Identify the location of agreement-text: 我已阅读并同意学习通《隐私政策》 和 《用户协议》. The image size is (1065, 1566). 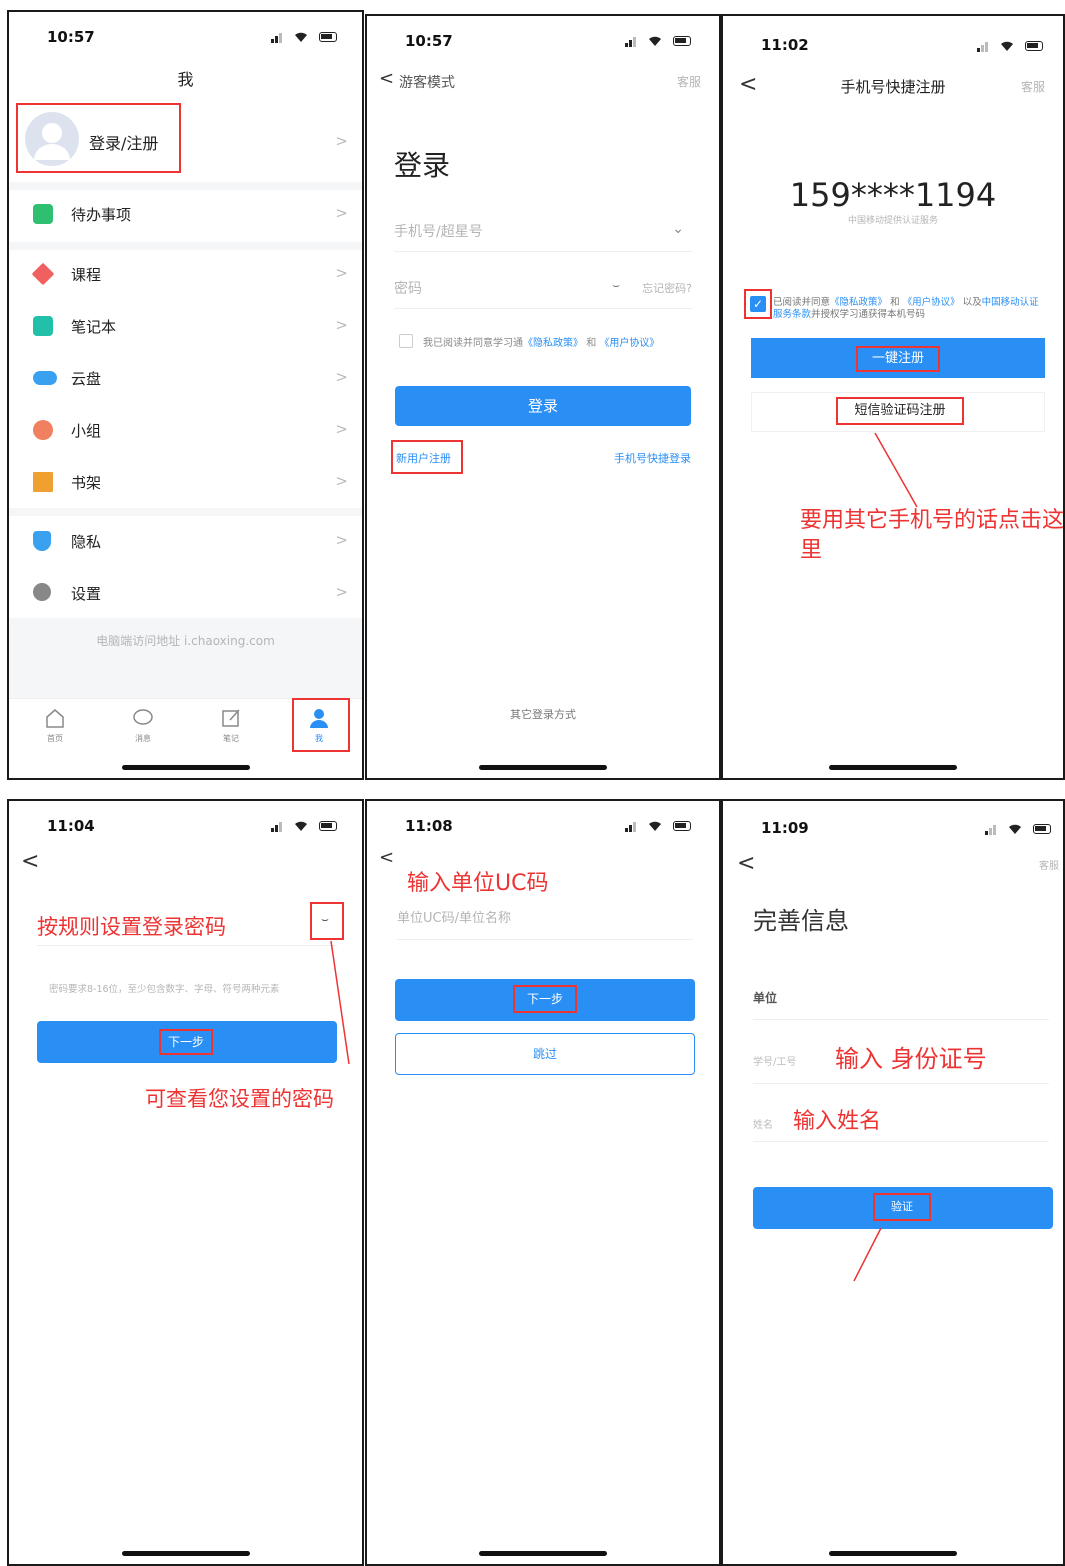
(541, 341).